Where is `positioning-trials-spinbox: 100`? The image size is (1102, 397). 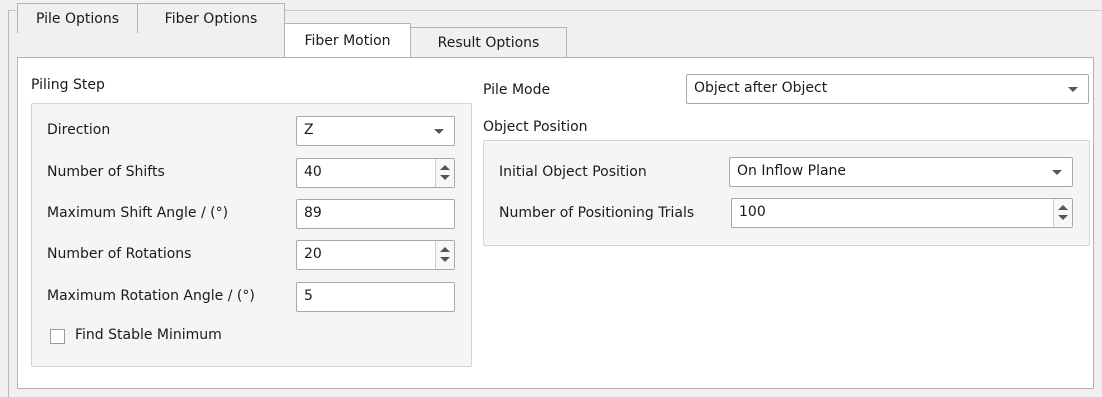 positioning-trials-spinbox: 100 is located at coordinates (902, 213).